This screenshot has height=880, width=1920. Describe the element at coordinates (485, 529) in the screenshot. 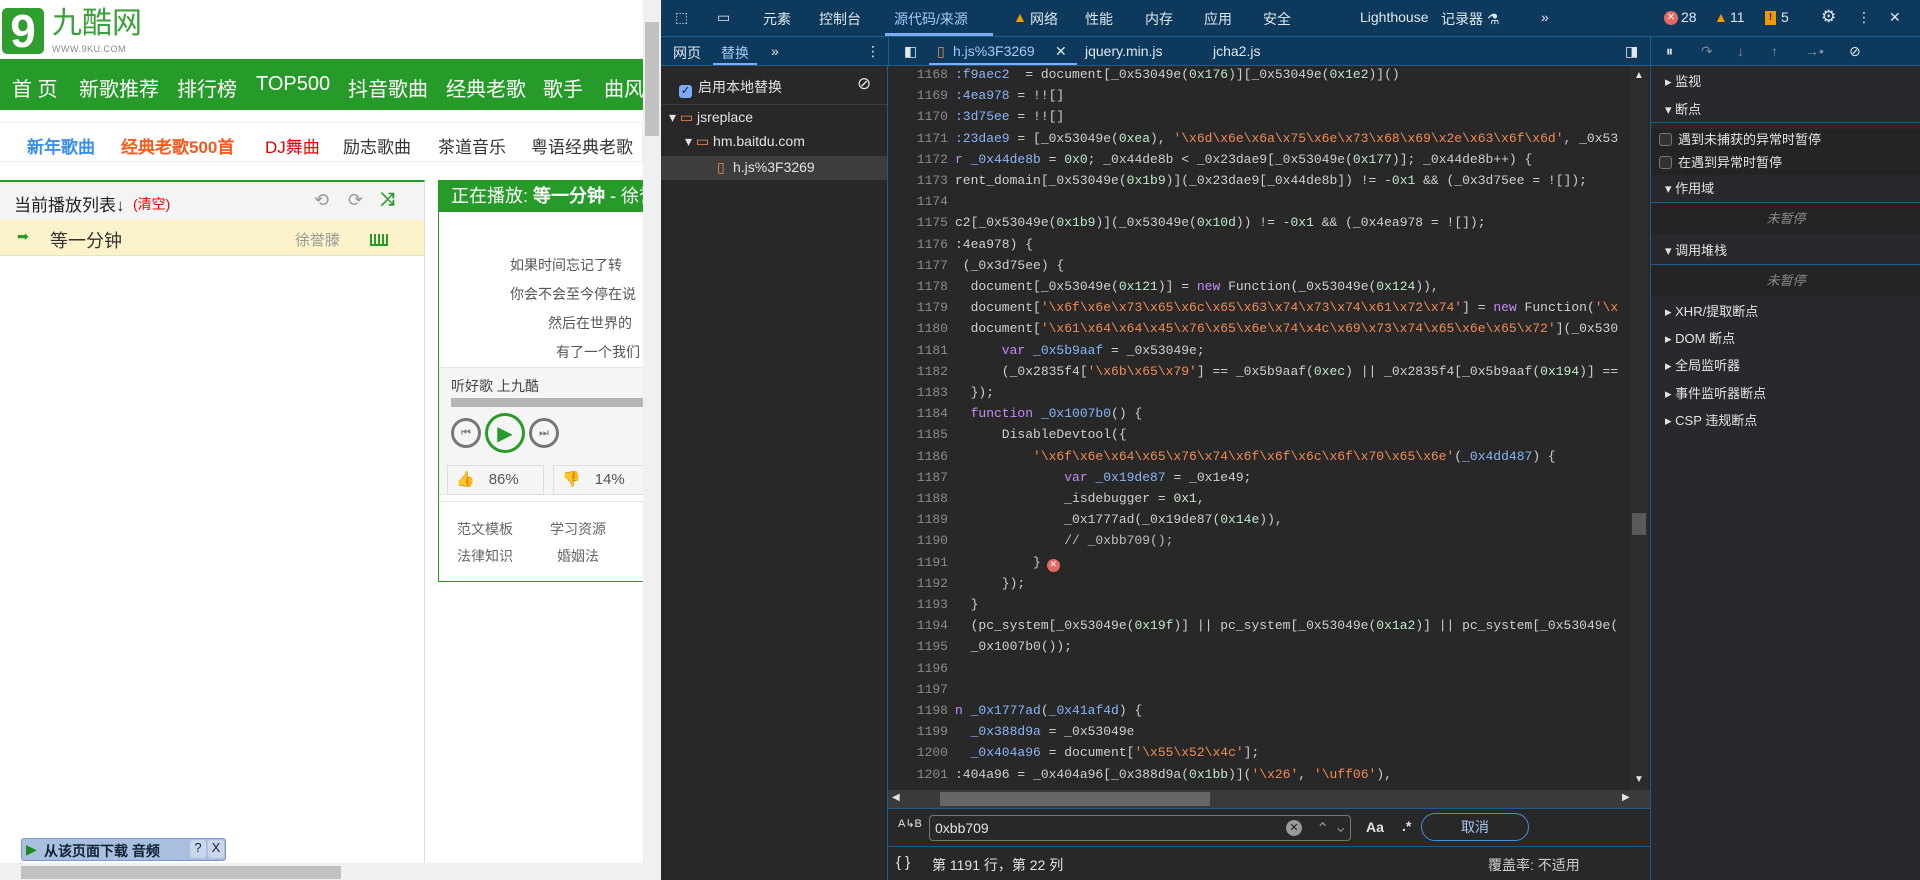

I see `link-item: 范文模板` at that location.